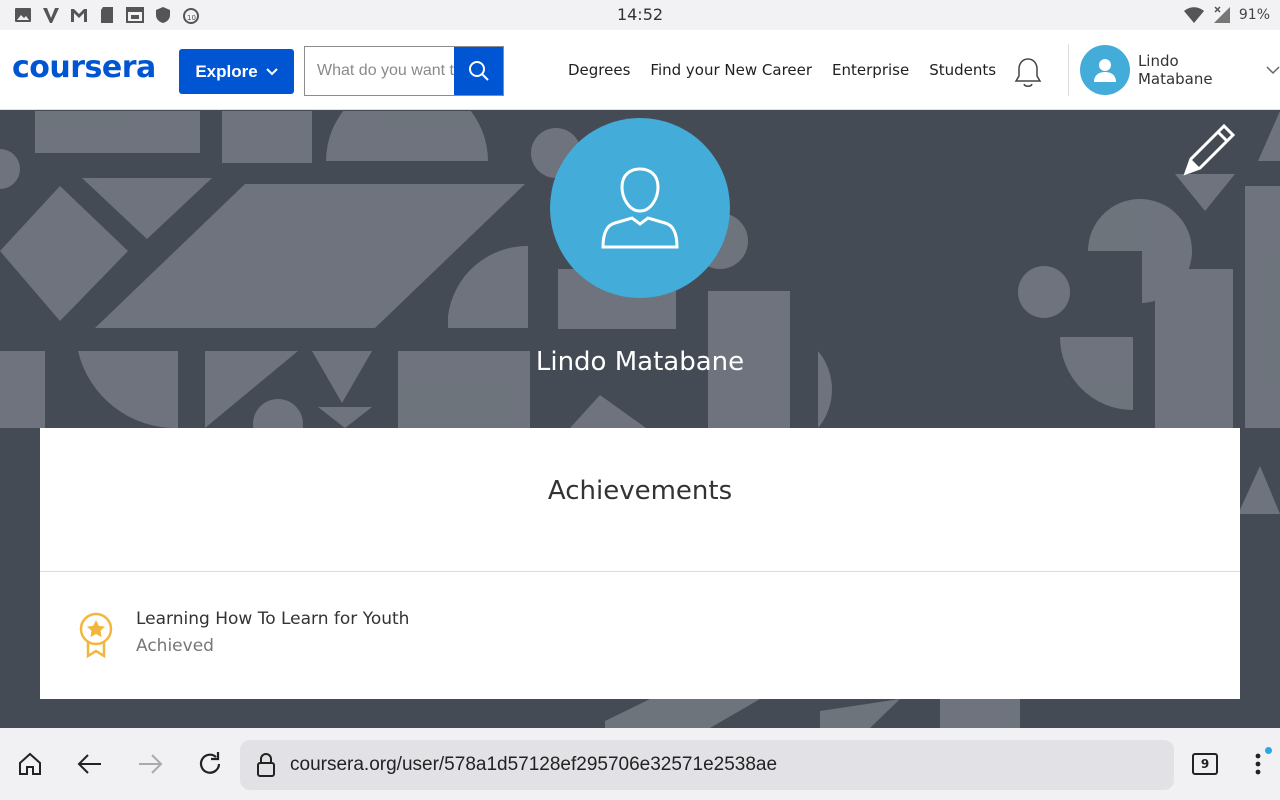  I want to click on update-indicator, so click(1268, 750).